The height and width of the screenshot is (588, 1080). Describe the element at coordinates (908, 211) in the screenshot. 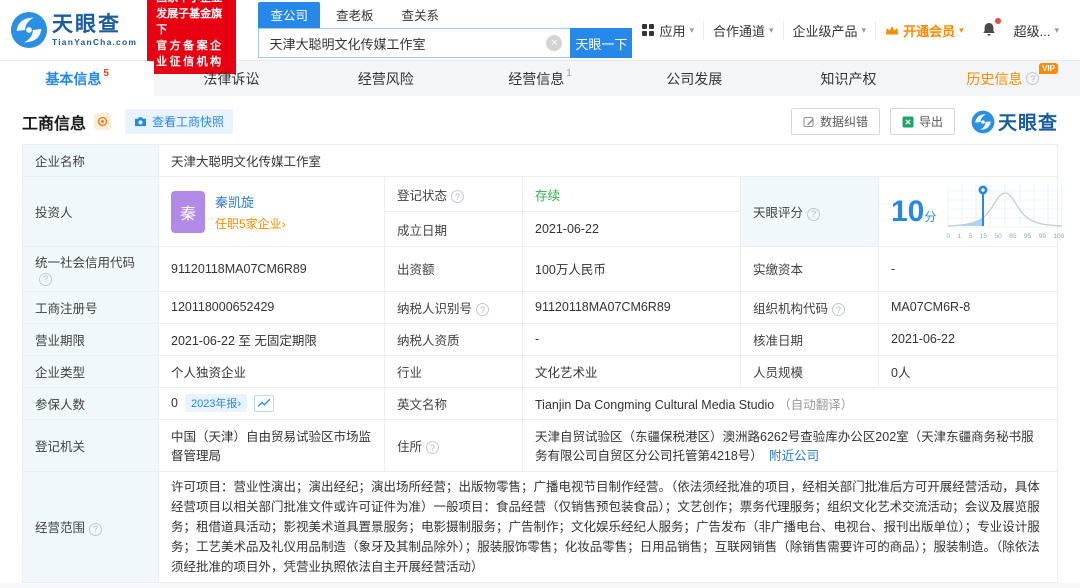

I see `score-value: 10` at that location.